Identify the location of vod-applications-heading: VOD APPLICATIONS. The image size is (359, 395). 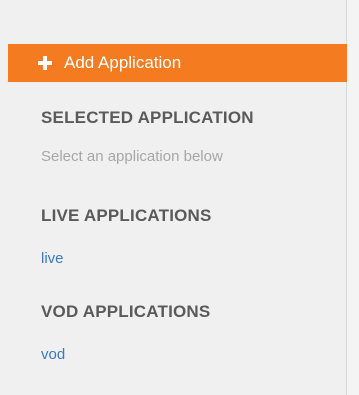
(126, 311).